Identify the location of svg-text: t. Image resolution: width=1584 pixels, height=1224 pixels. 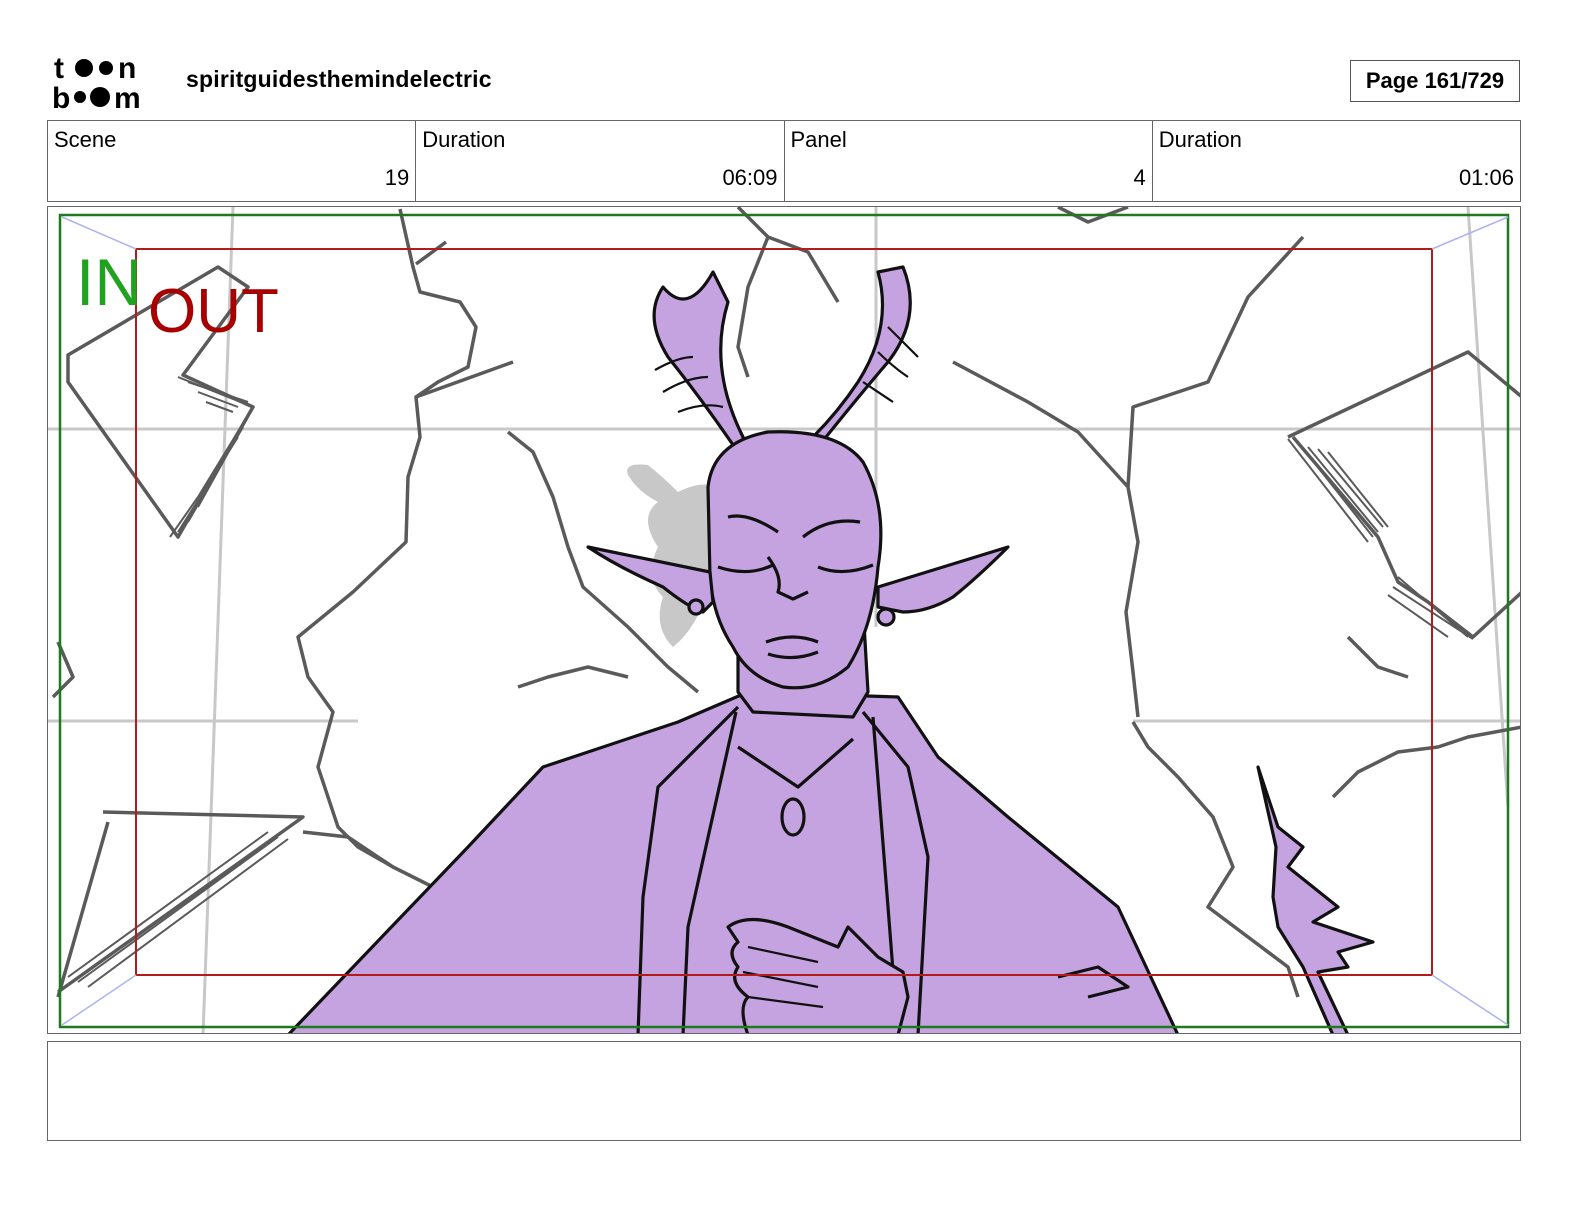
(59, 68).